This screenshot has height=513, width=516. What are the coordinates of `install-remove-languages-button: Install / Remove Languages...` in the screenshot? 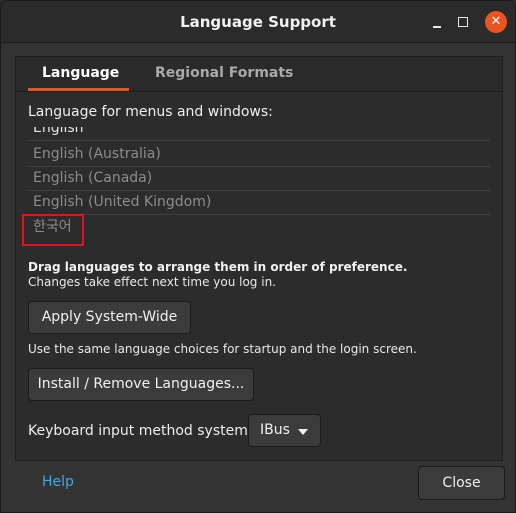 It's located at (141, 384).